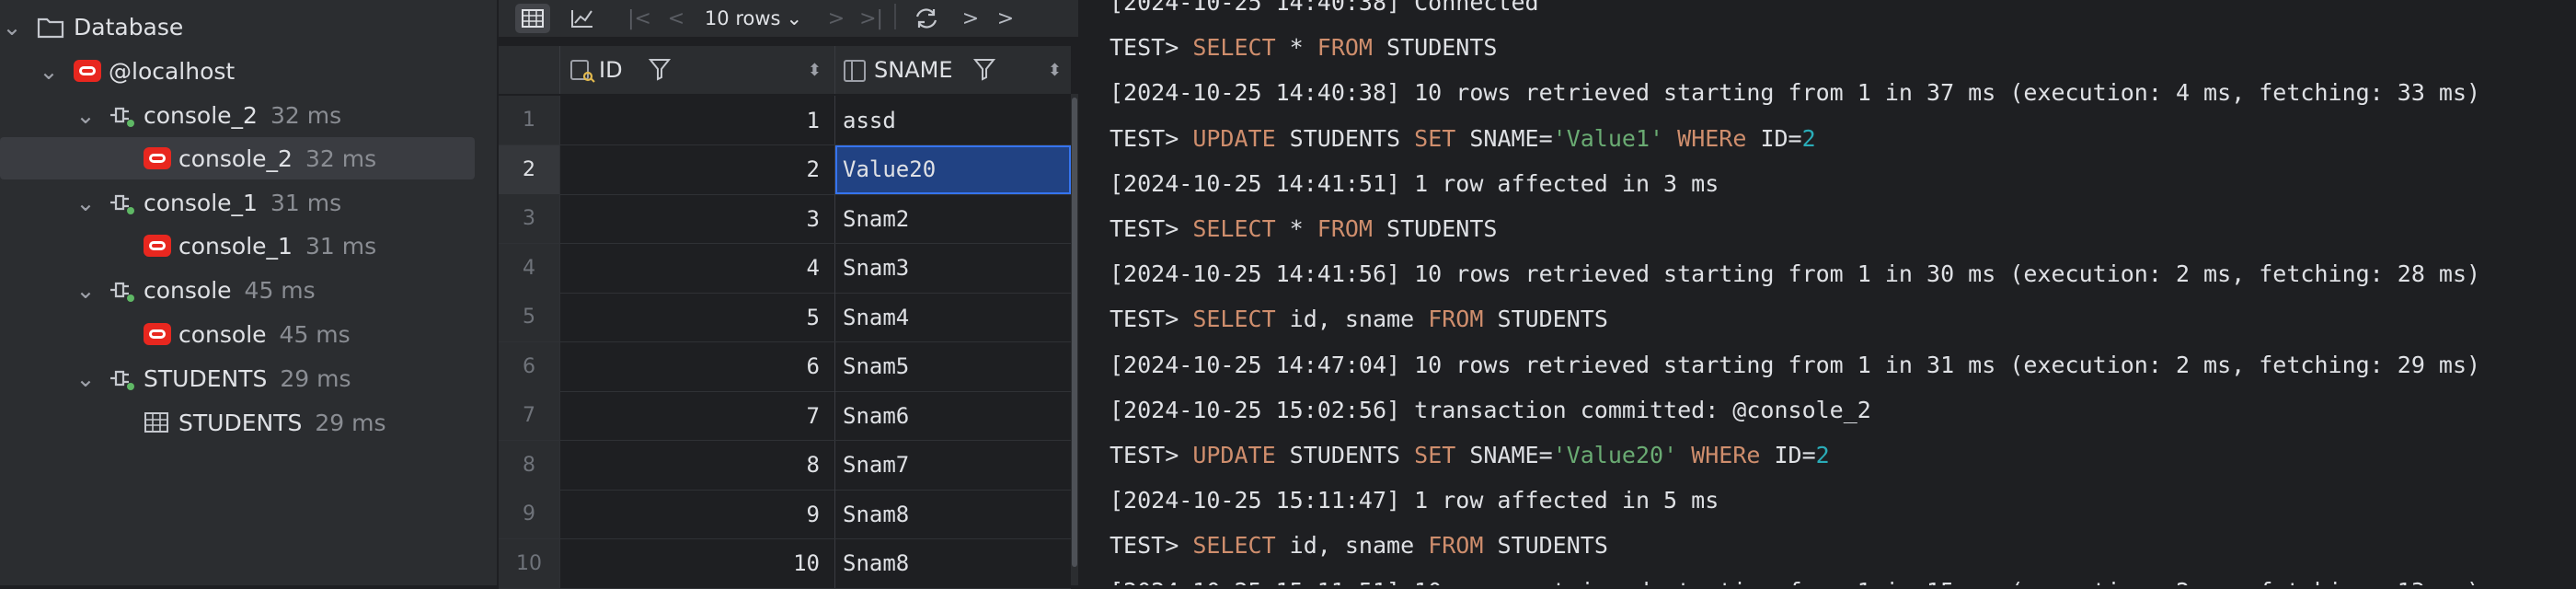 This screenshot has width=2576, height=589. I want to click on row-number: 2, so click(529, 169).